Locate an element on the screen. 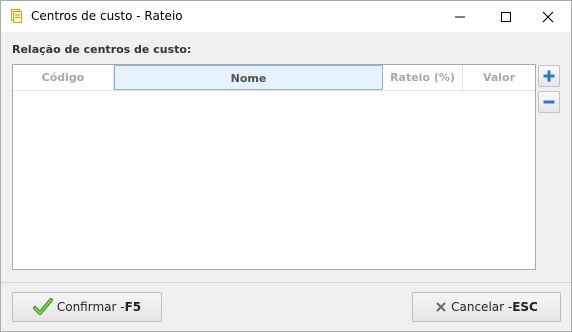 The width and height of the screenshot is (572, 332). cancel-label: Cancelar - is located at coordinates (482, 307).